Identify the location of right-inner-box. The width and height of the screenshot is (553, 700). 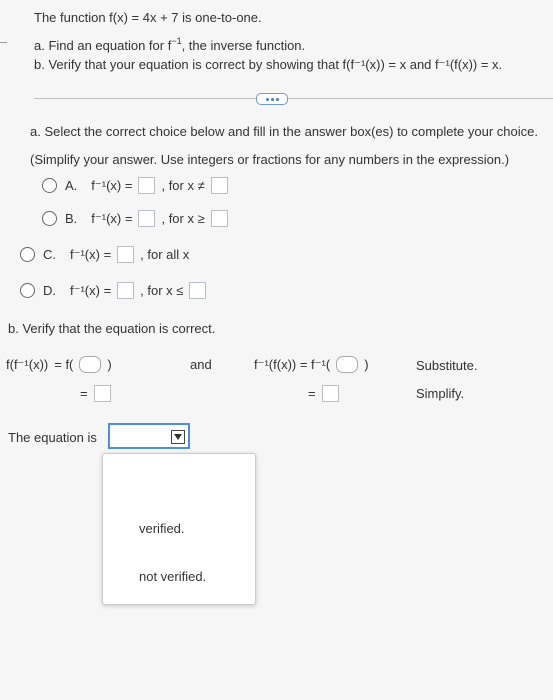
(347, 364).